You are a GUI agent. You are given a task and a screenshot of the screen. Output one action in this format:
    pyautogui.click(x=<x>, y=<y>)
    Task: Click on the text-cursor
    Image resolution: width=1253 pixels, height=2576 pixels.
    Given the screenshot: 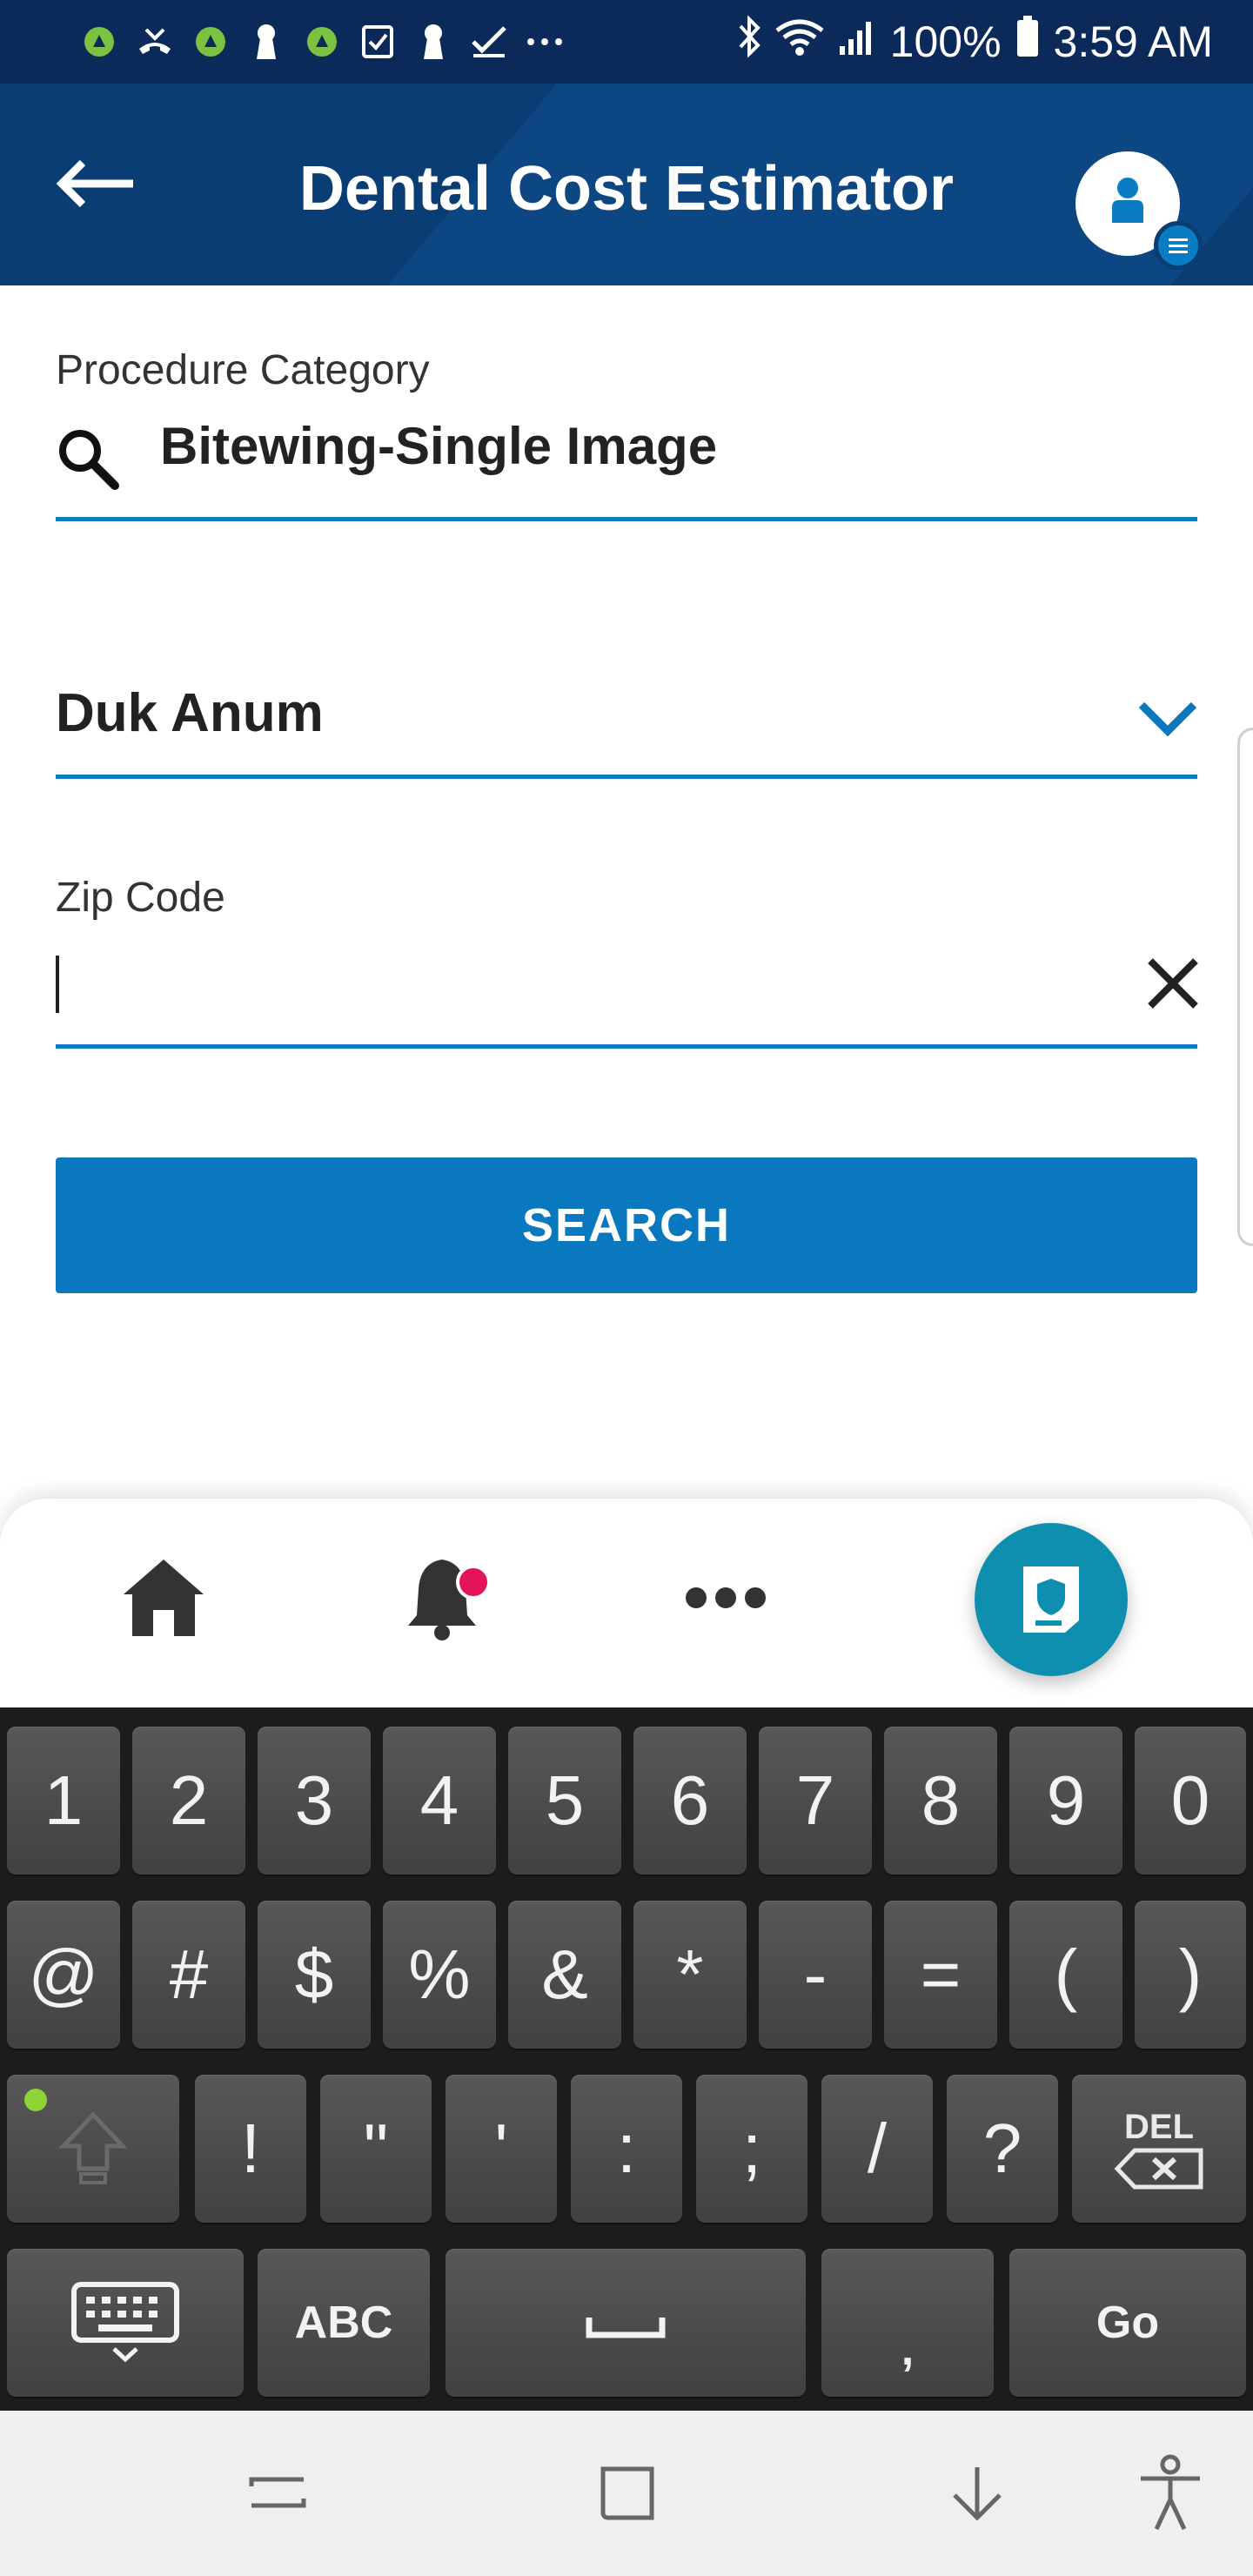 What is the action you would take?
    pyautogui.click(x=58, y=984)
    